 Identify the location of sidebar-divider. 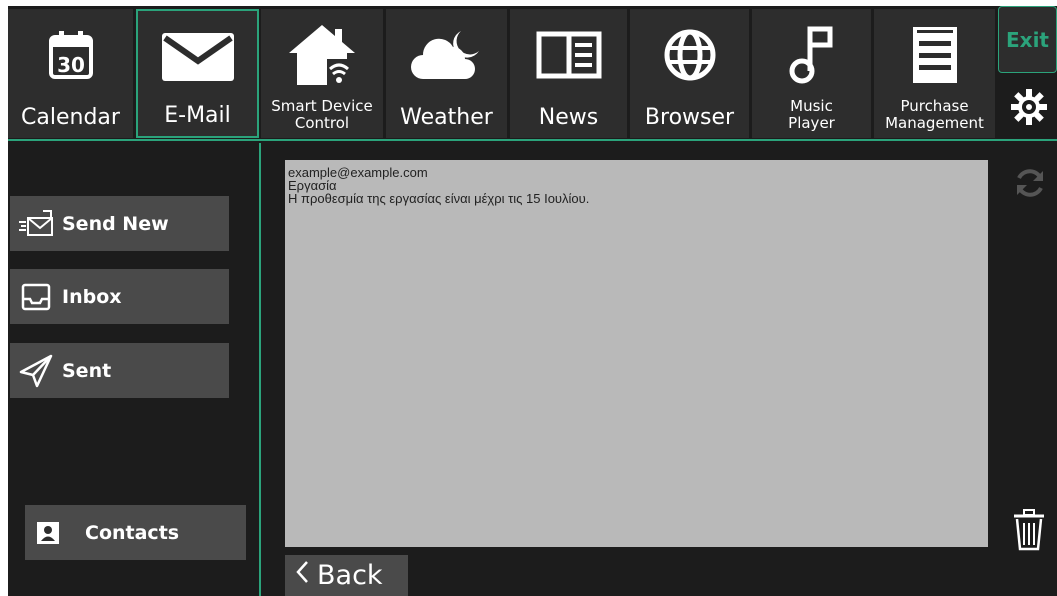
(260, 369).